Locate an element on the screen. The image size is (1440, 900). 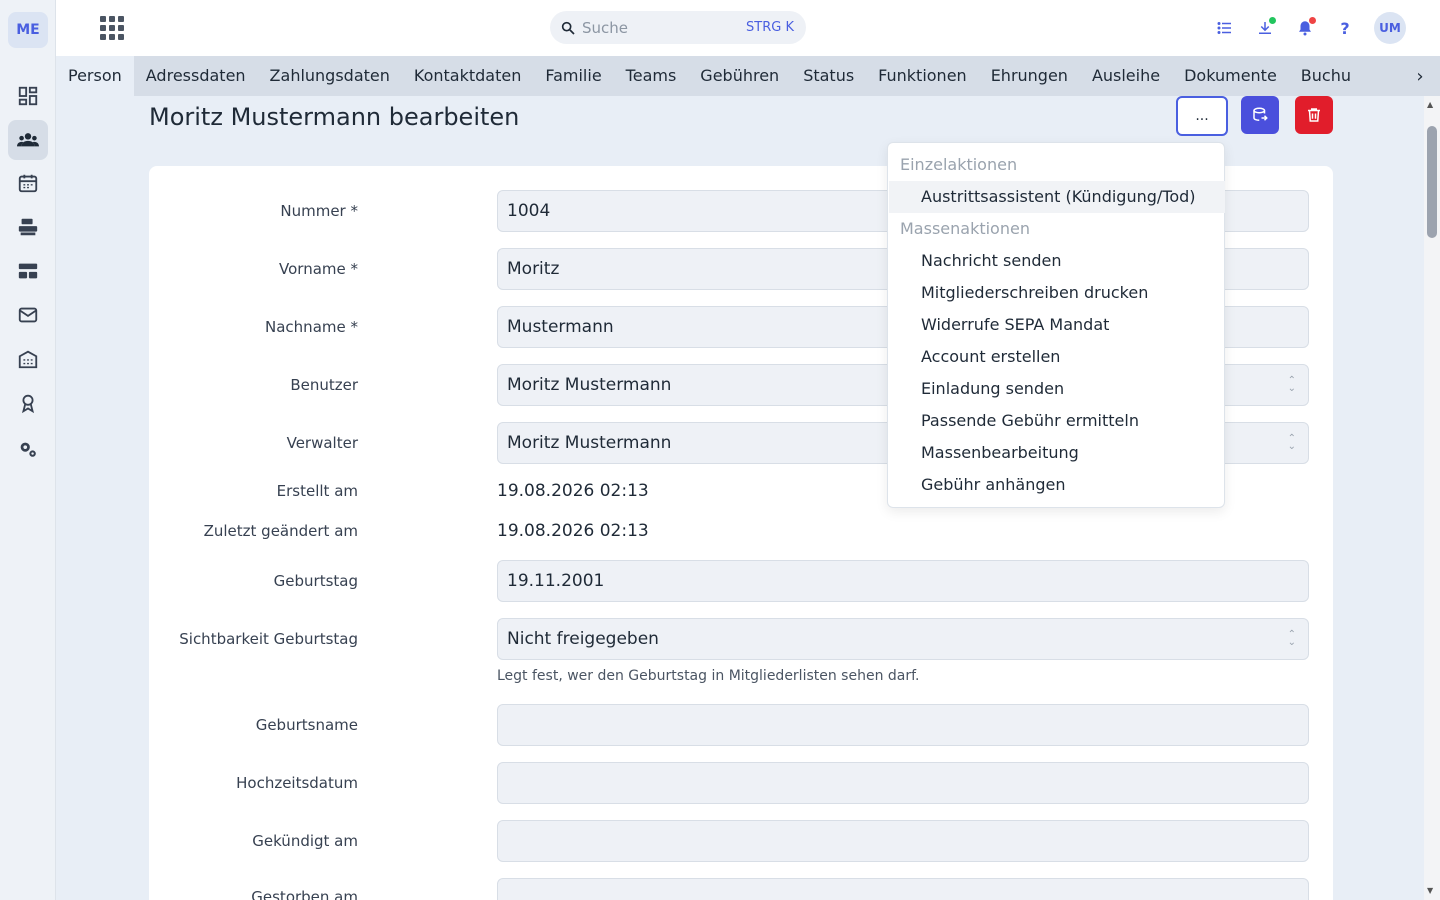
verwalter-label: Verwalter is located at coordinates (322, 443).